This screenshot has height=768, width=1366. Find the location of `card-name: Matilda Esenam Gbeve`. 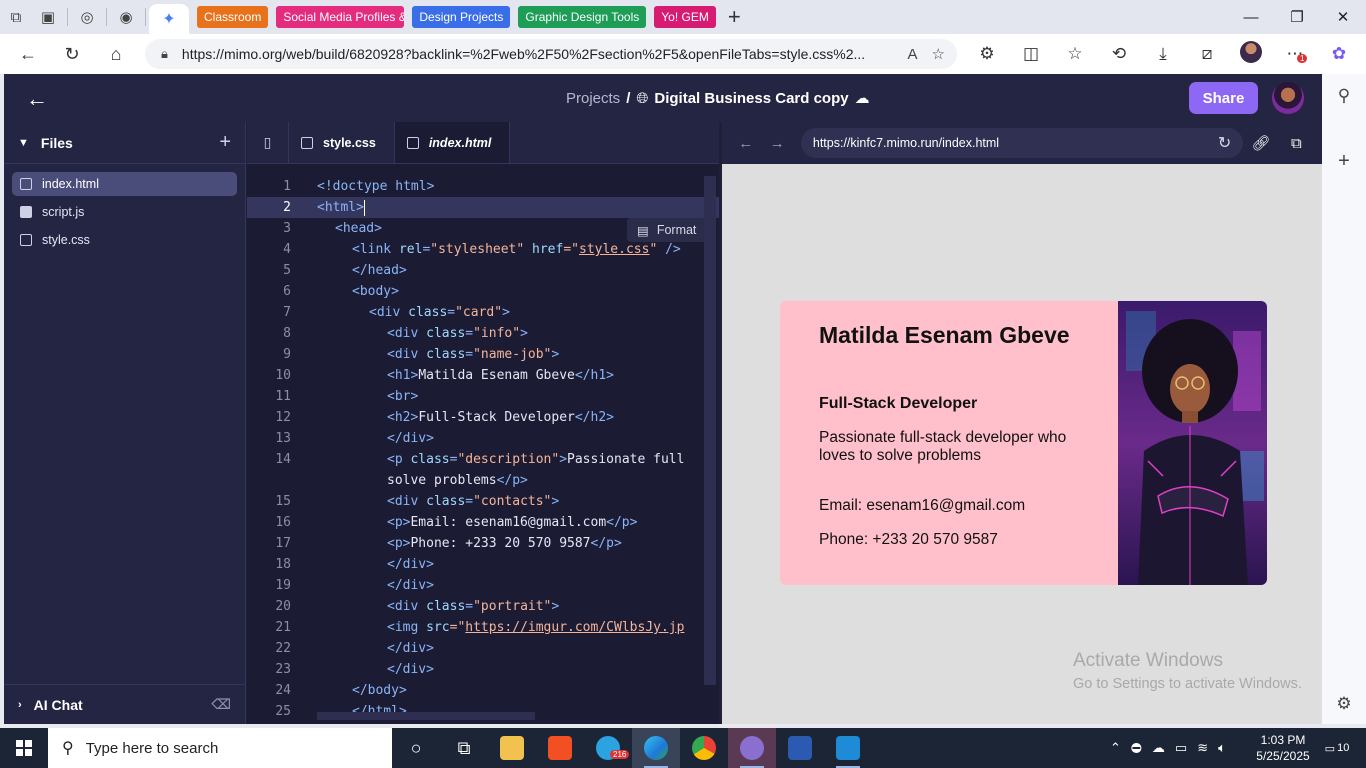

card-name: Matilda Esenam Gbeve is located at coordinates (944, 335).